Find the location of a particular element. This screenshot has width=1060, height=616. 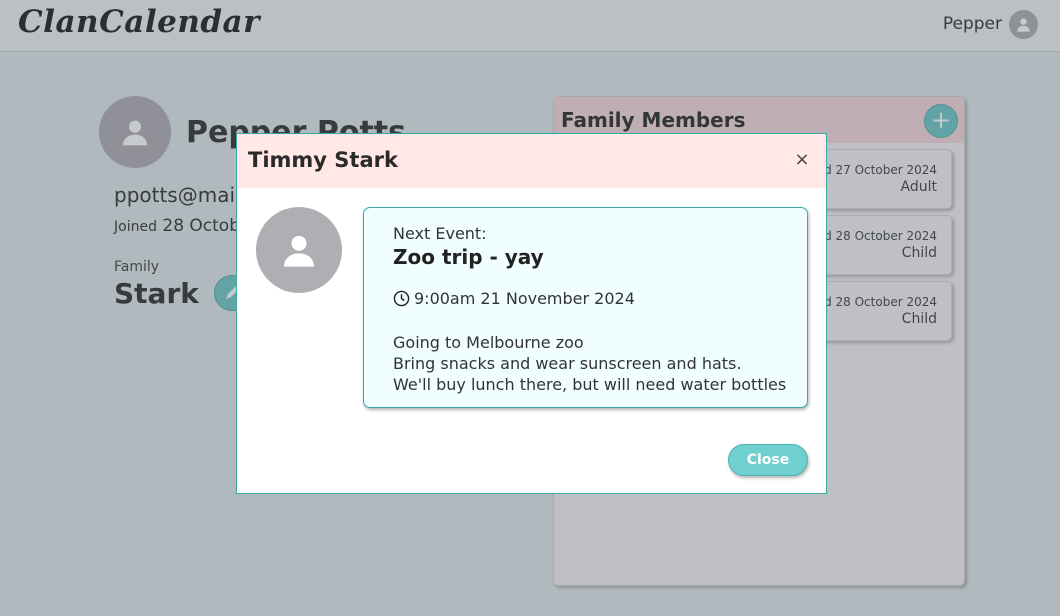

clock-icon is located at coordinates (401, 298).